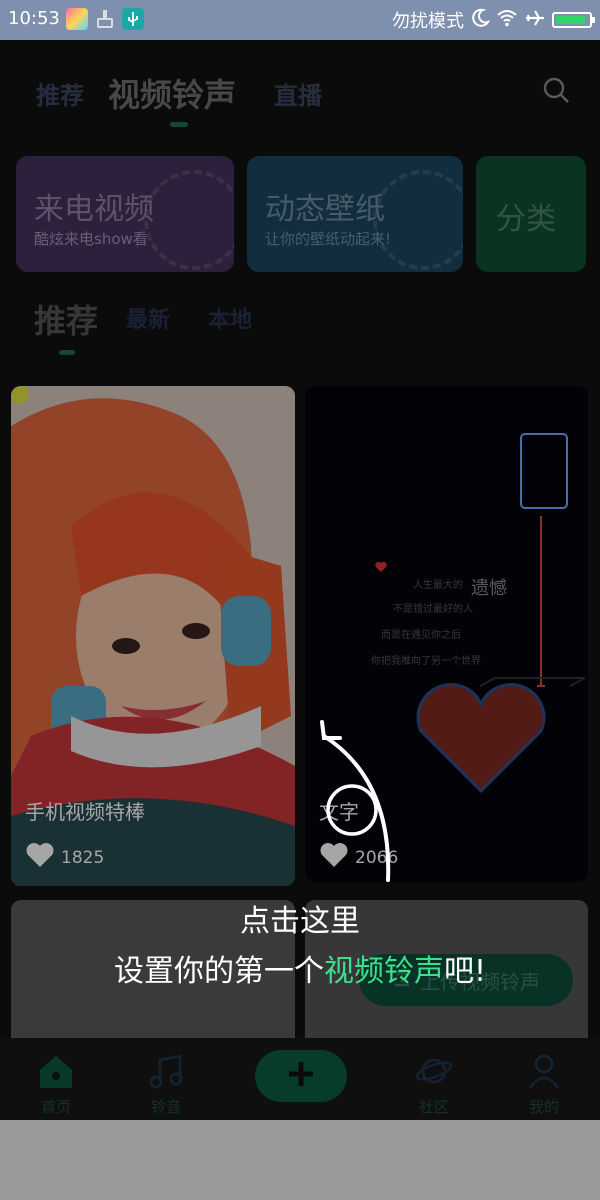 The image size is (600, 1200). Describe the element at coordinates (426, 661) in the screenshot. I see `poem-line: 你把我推向了另一个世界` at that location.